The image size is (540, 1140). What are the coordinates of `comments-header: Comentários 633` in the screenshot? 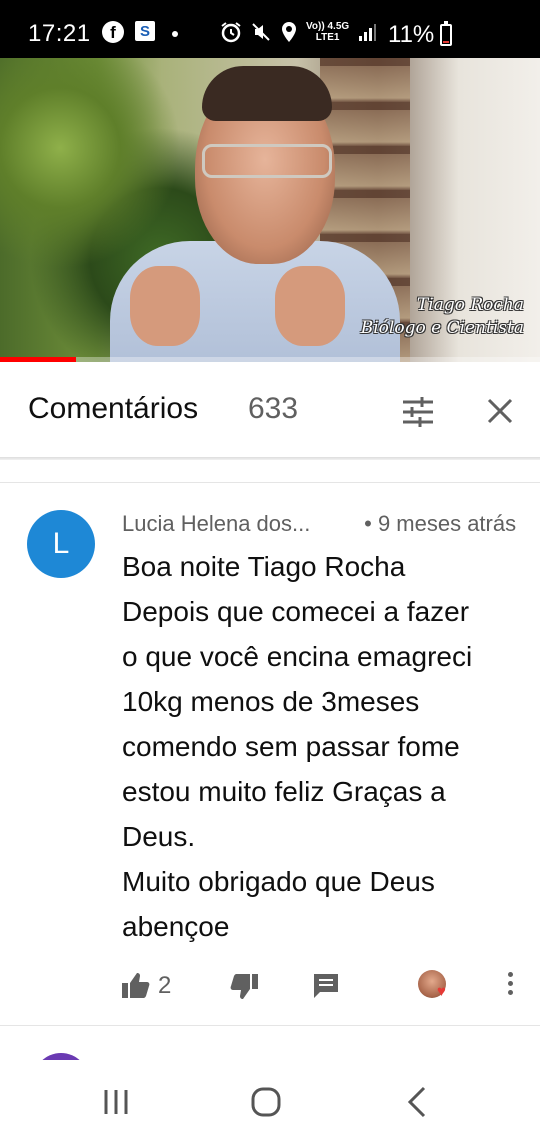 It's located at (270, 409).